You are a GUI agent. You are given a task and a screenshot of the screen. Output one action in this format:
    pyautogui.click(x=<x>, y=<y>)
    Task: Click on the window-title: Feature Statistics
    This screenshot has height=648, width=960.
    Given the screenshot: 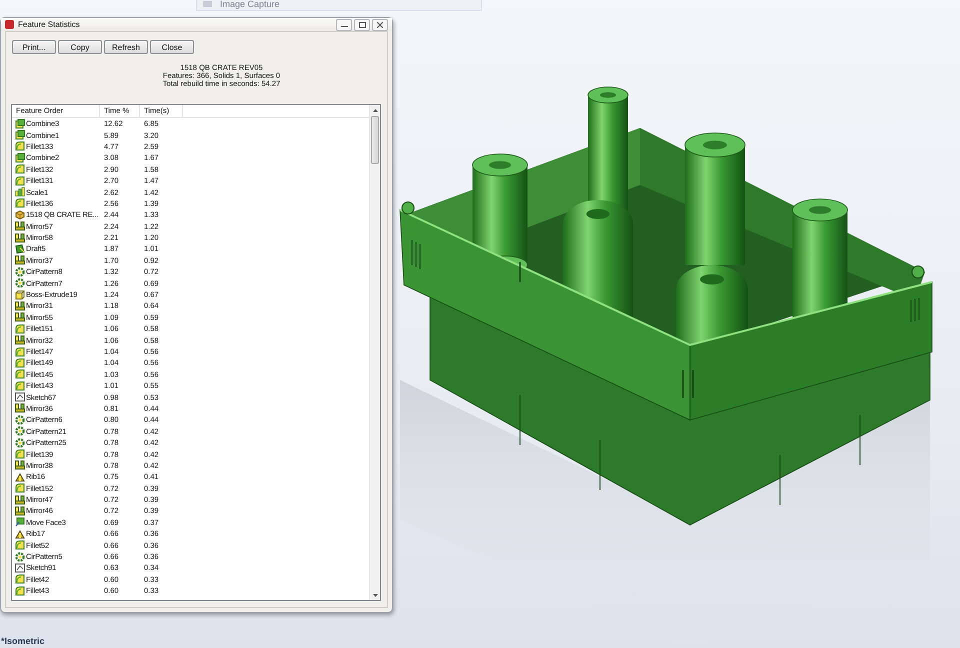 What is the action you would take?
    pyautogui.click(x=49, y=24)
    